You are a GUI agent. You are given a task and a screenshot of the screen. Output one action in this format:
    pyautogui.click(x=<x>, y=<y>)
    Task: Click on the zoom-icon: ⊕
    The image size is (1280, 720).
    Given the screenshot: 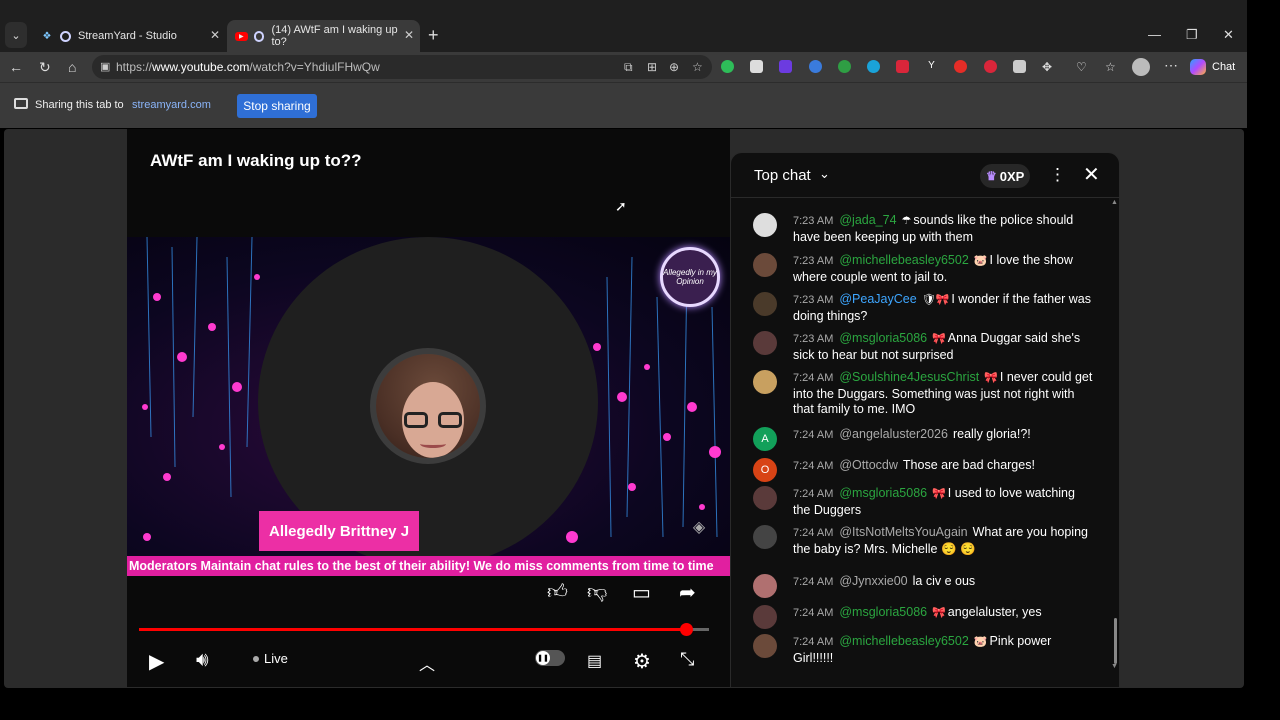 What is the action you would take?
    pyautogui.click(x=674, y=67)
    